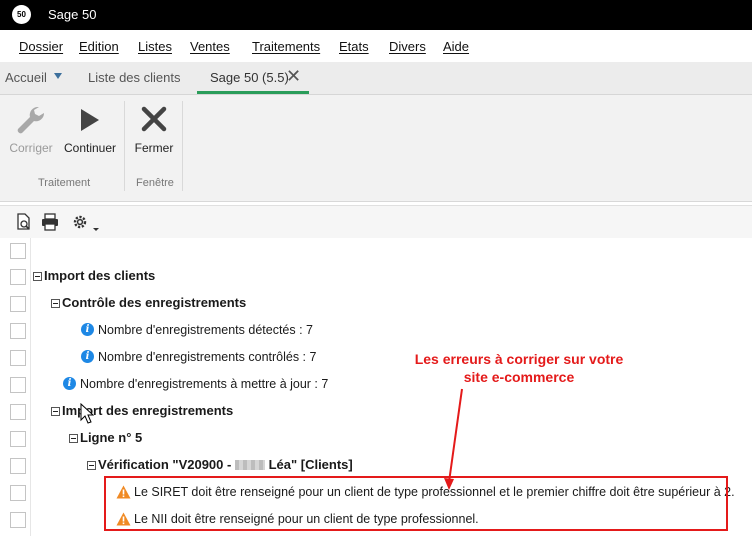  I want to click on verification-prefix: Vérification "V20900 -, so click(166, 464).